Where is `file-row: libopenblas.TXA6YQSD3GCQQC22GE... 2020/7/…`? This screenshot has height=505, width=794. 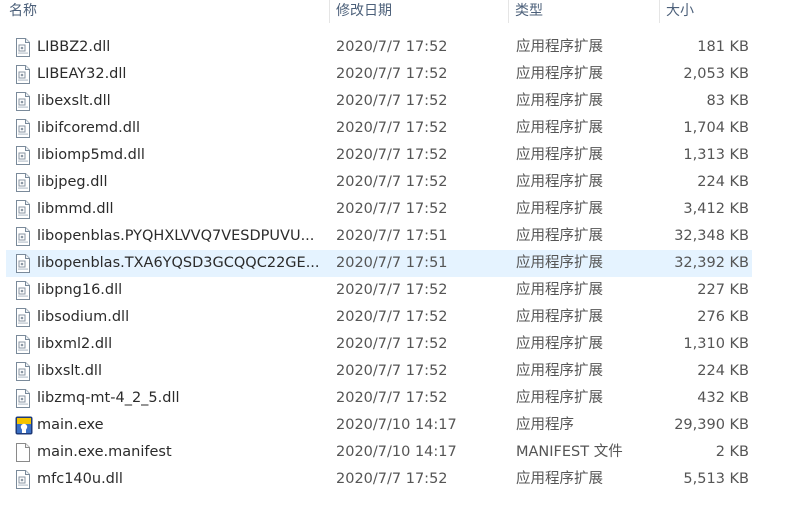
file-row: libopenblas.TXA6YQSD3GCQQC22GE... 2020/7/… is located at coordinates (379, 263).